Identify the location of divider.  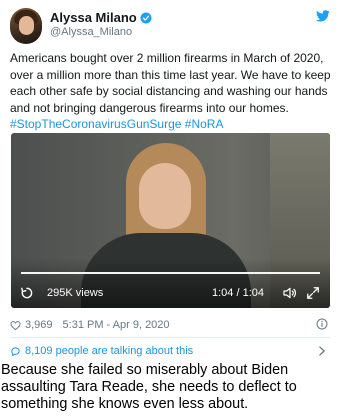
(170, 337).